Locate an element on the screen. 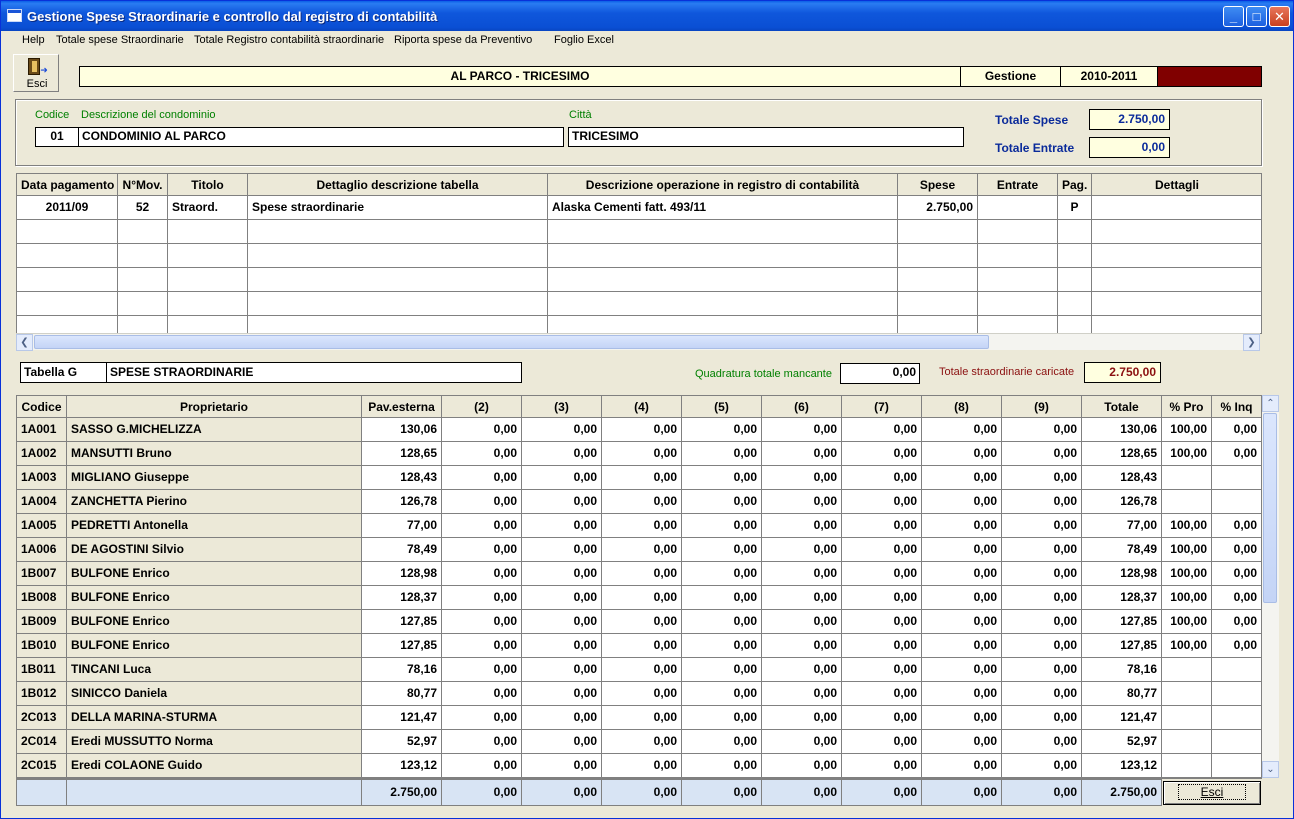  owners-cell-proprietario: MANSUTTI Bruno is located at coordinates (214, 454).